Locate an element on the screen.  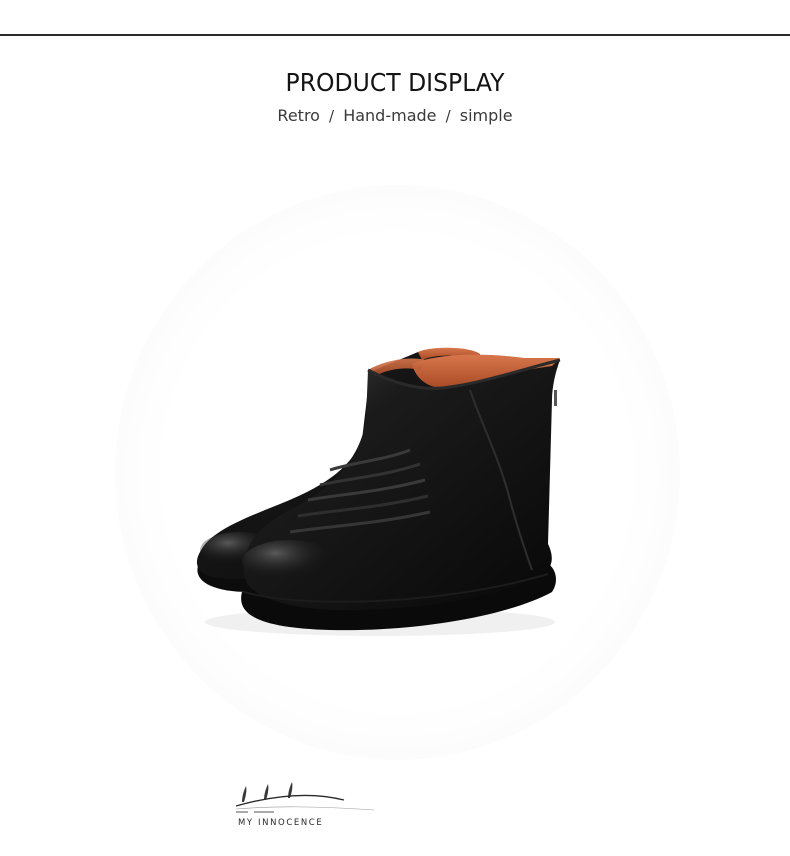
brand-logo: MY INNOCENCE is located at coordinates (309, 807).